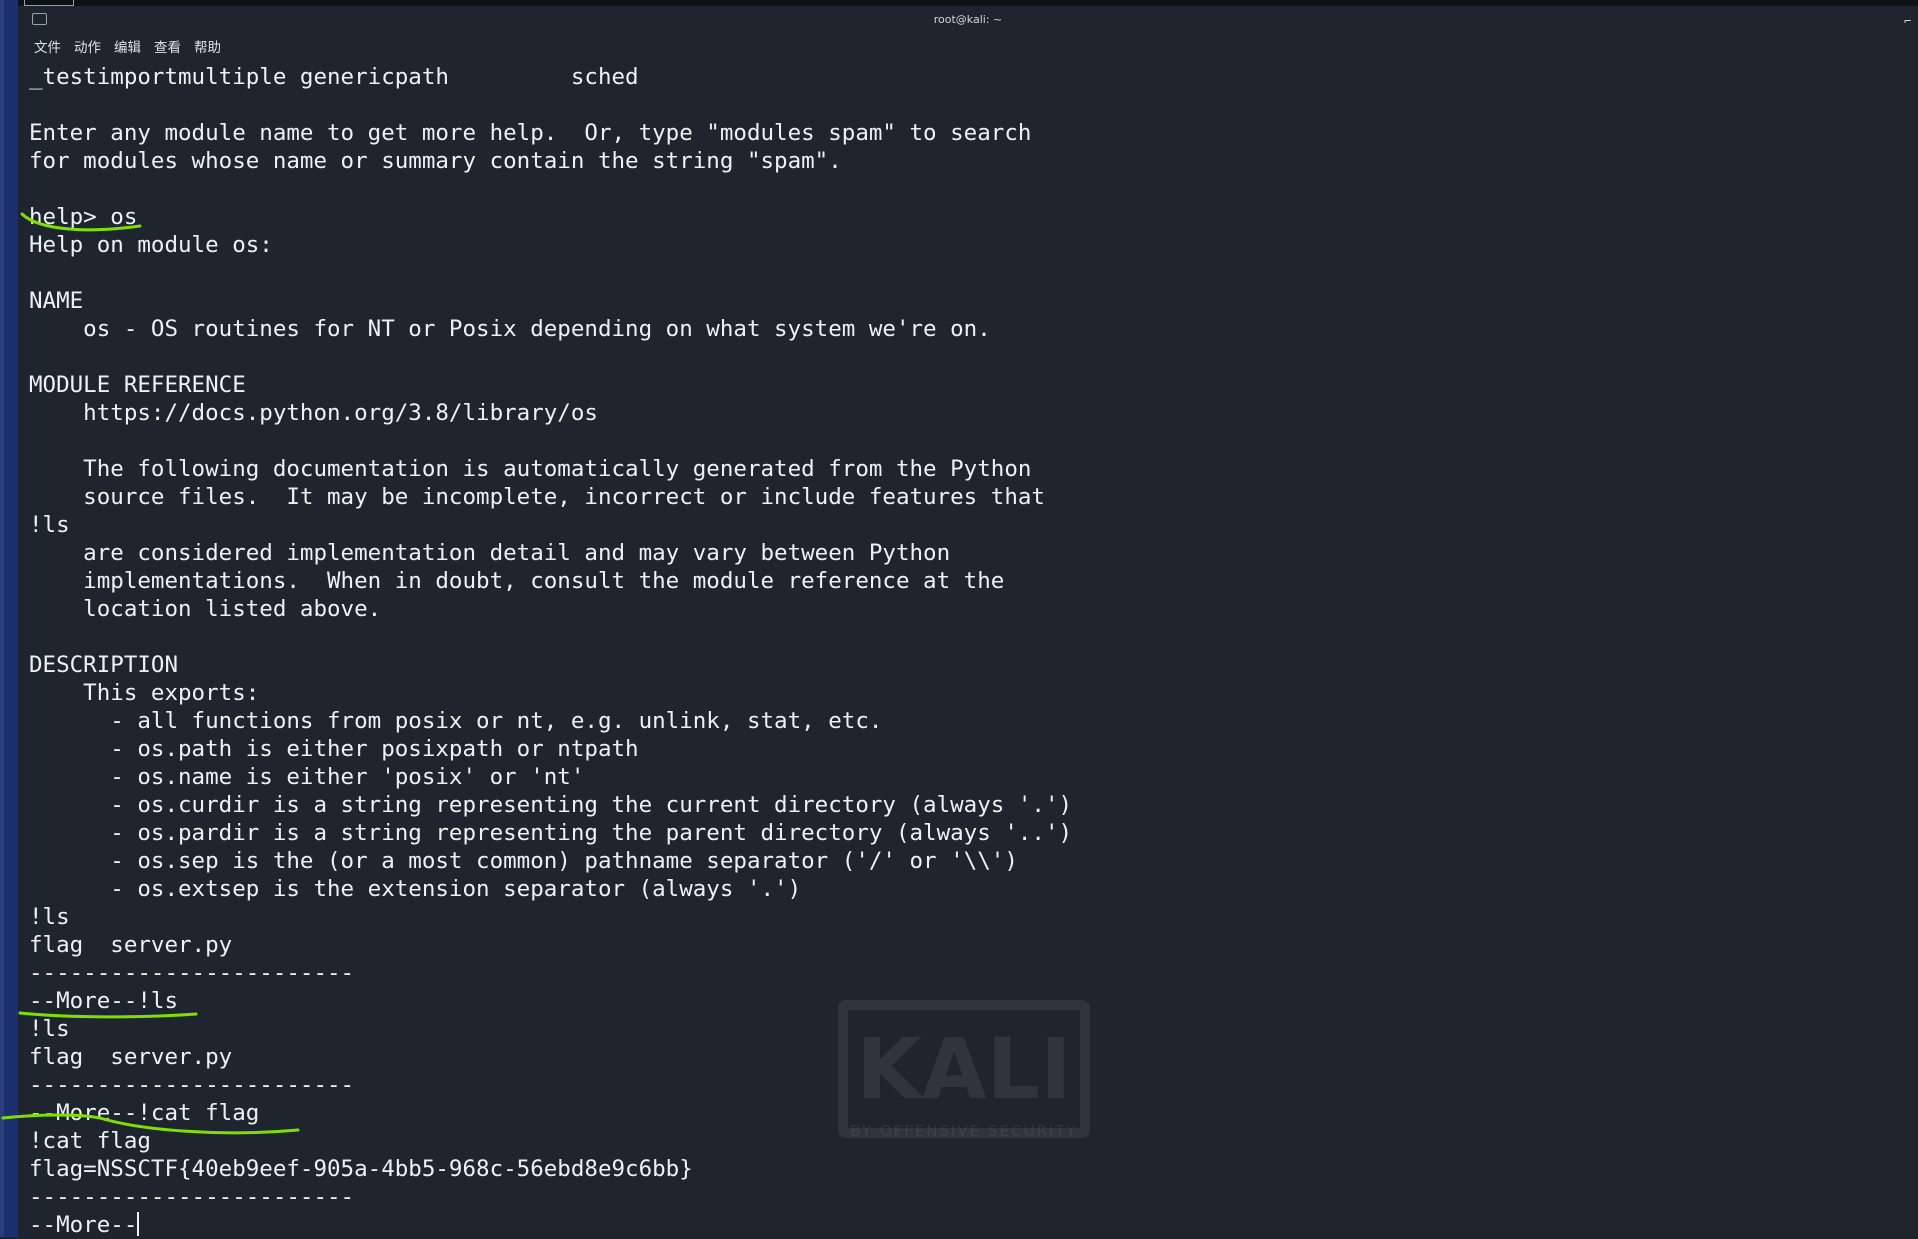  I want to click on left-window-edge, so click(9, 618).